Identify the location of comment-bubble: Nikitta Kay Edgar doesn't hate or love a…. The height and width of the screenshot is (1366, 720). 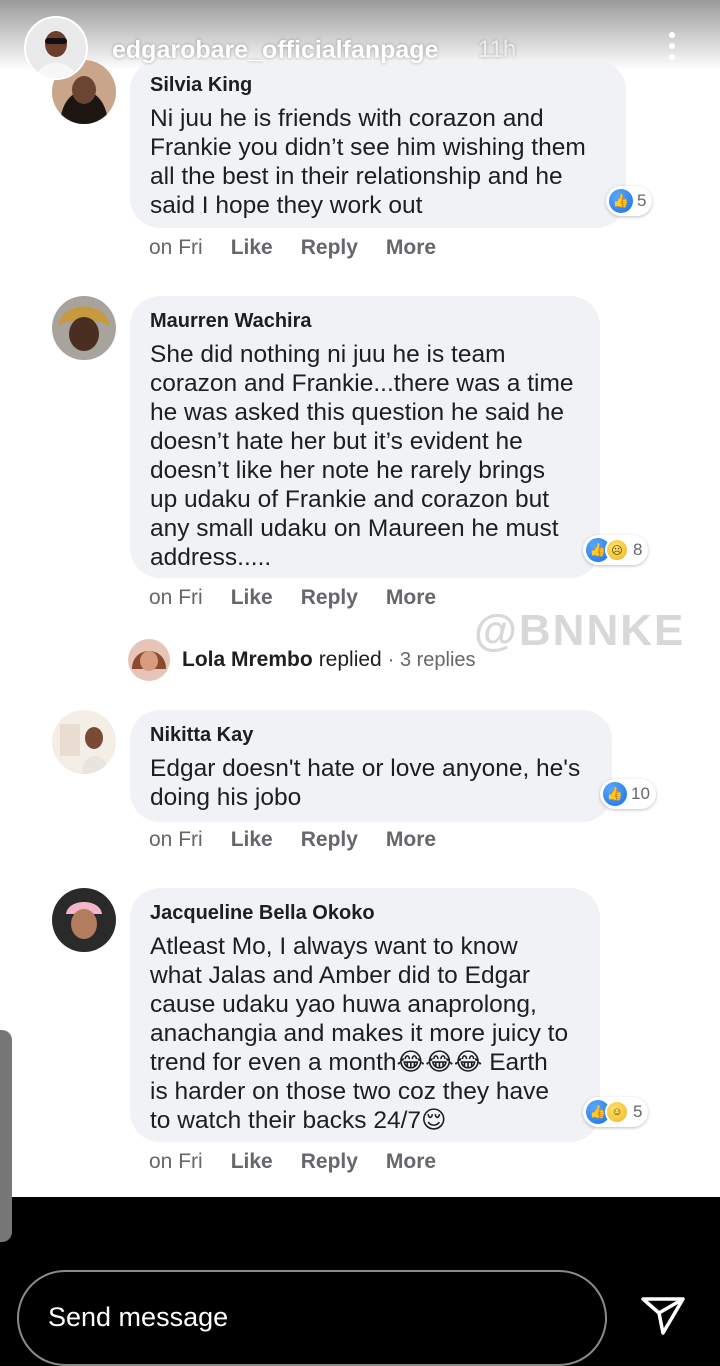
(371, 766).